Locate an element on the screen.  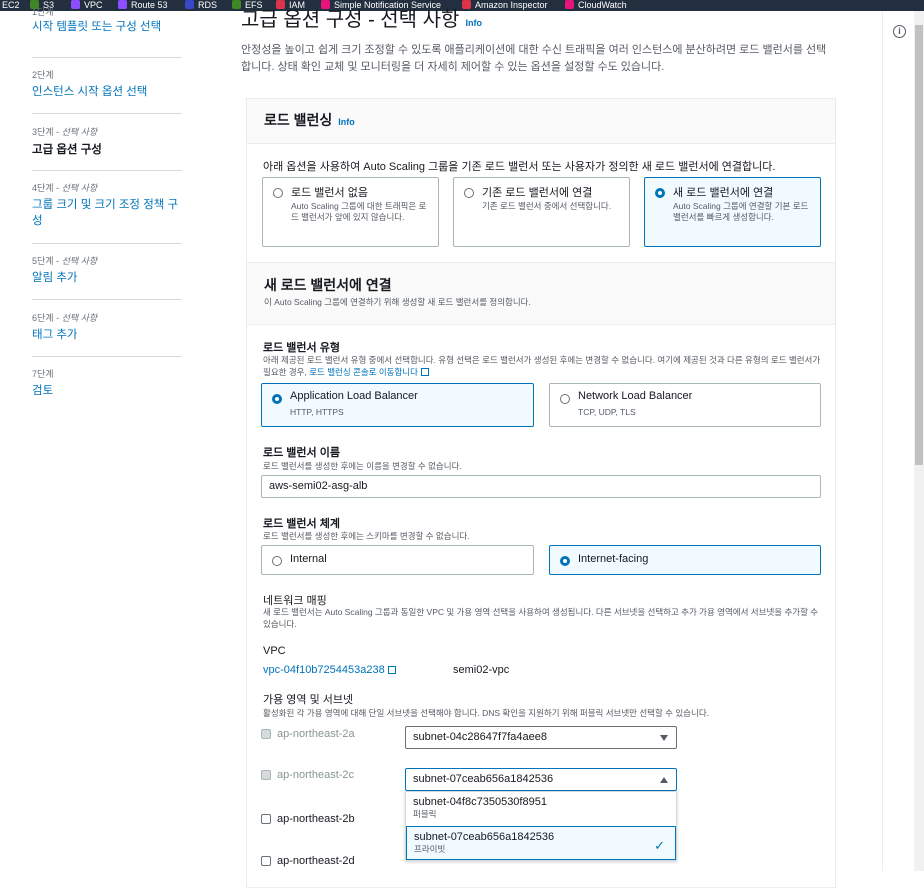
type-alb: Application Load Balancer HTTP, HTTPS is located at coordinates (397, 405).